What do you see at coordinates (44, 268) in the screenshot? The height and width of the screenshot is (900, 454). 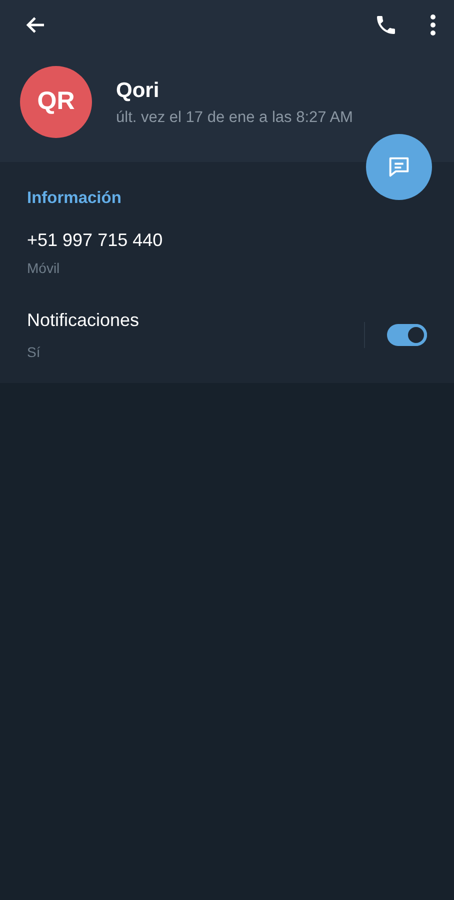 I see `phone-label: Móvil` at bounding box center [44, 268].